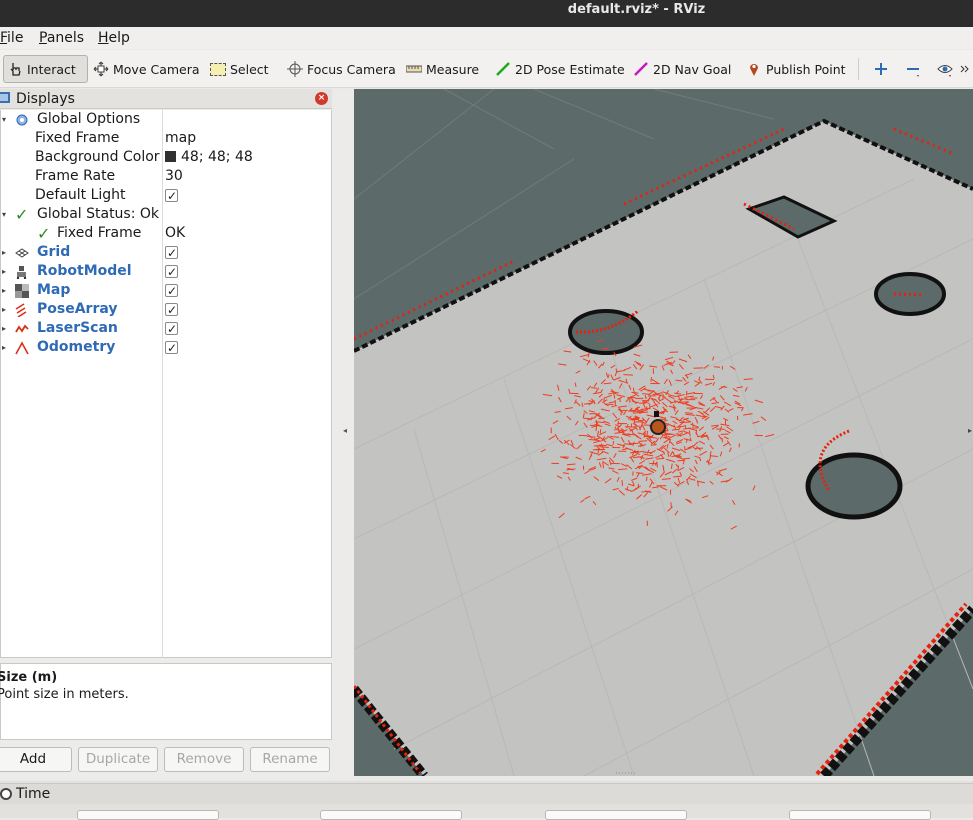 This screenshot has height=820, width=973. I want to click on robotmodel-enabled-checkbox, so click(171, 271).